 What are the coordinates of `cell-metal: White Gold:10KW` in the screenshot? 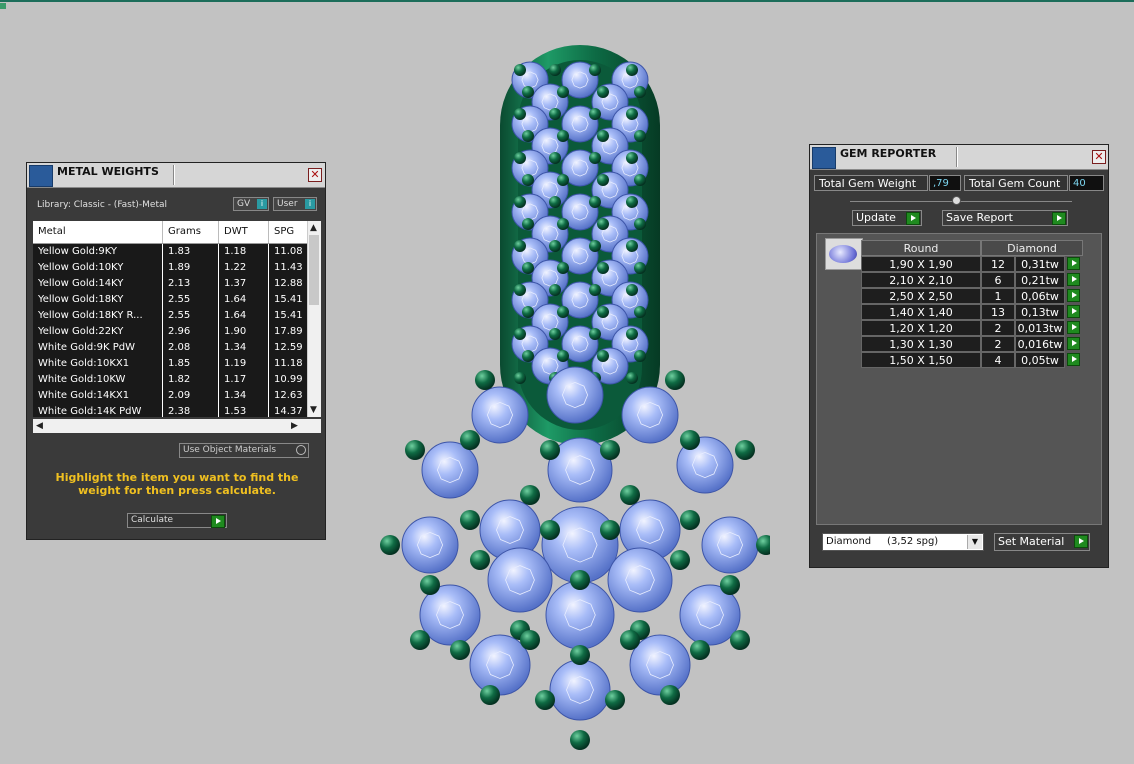 It's located at (98, 380).